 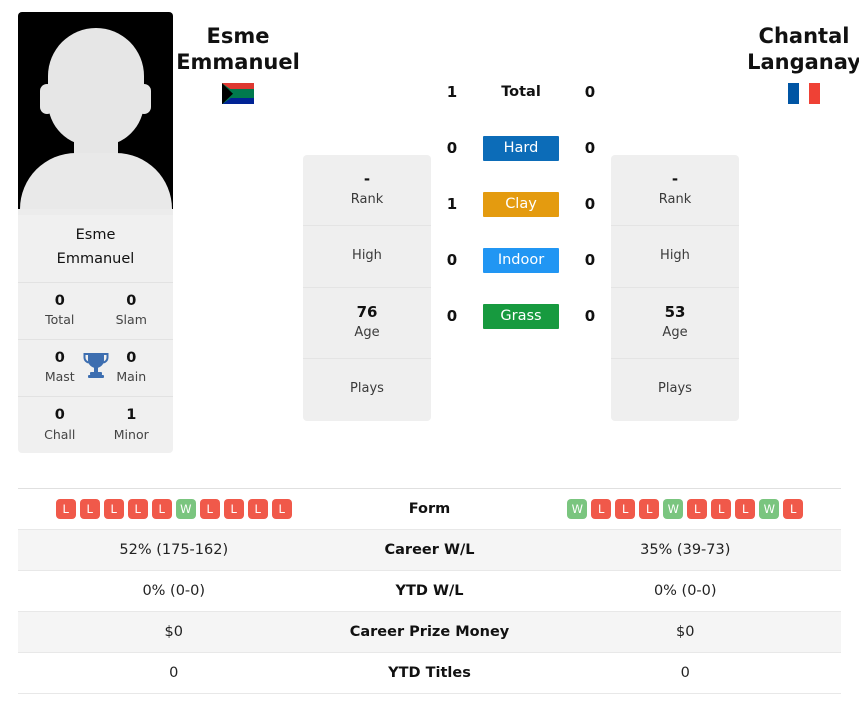 I want to click on stats-form-label: Form, so click(x=429, y=509).